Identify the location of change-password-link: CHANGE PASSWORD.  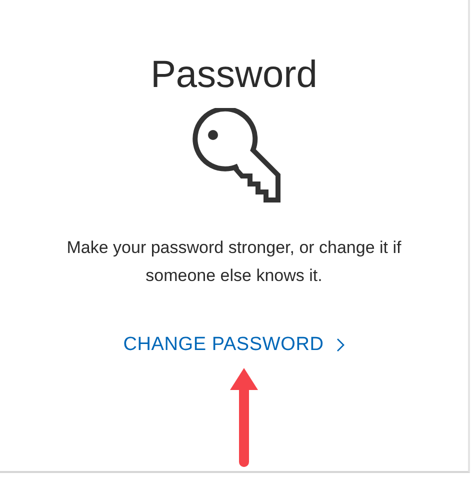
(234, 345).